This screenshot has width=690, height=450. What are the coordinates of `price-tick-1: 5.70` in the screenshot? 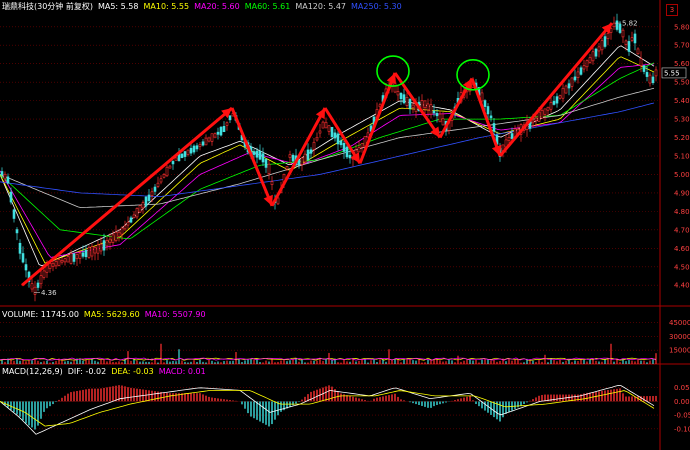 It's located at (682, 46).